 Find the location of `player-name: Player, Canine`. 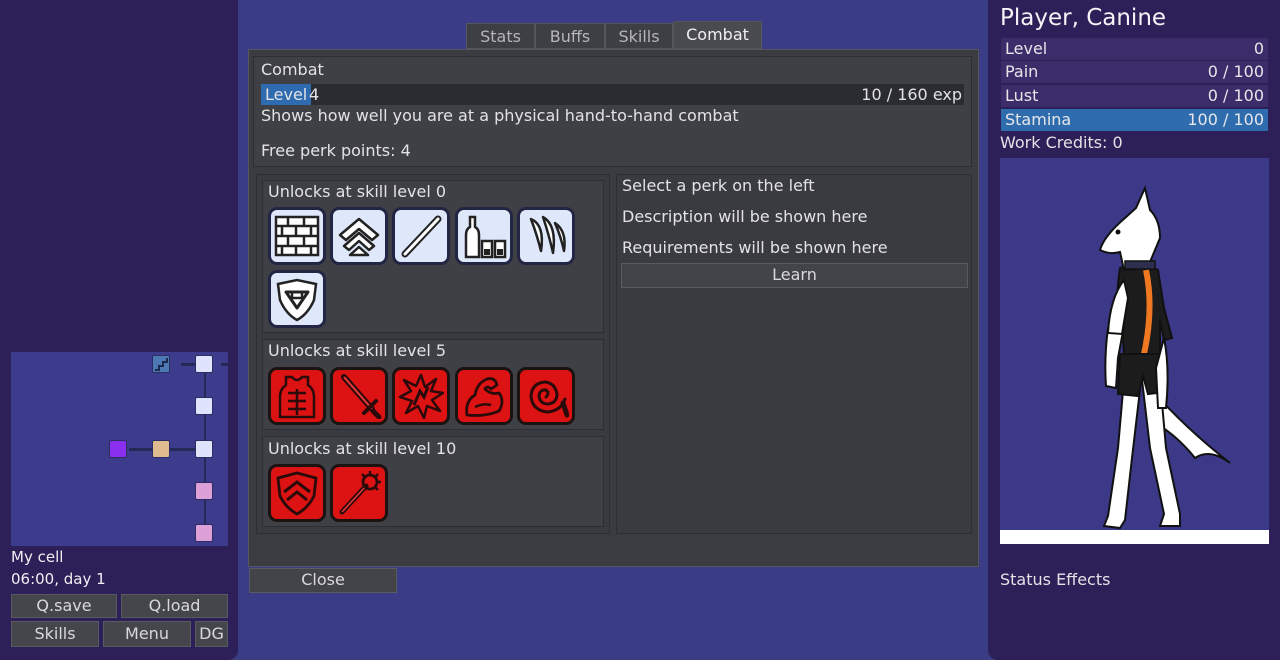

player-name: Player, Canine is located at coordinates (1083, 18).